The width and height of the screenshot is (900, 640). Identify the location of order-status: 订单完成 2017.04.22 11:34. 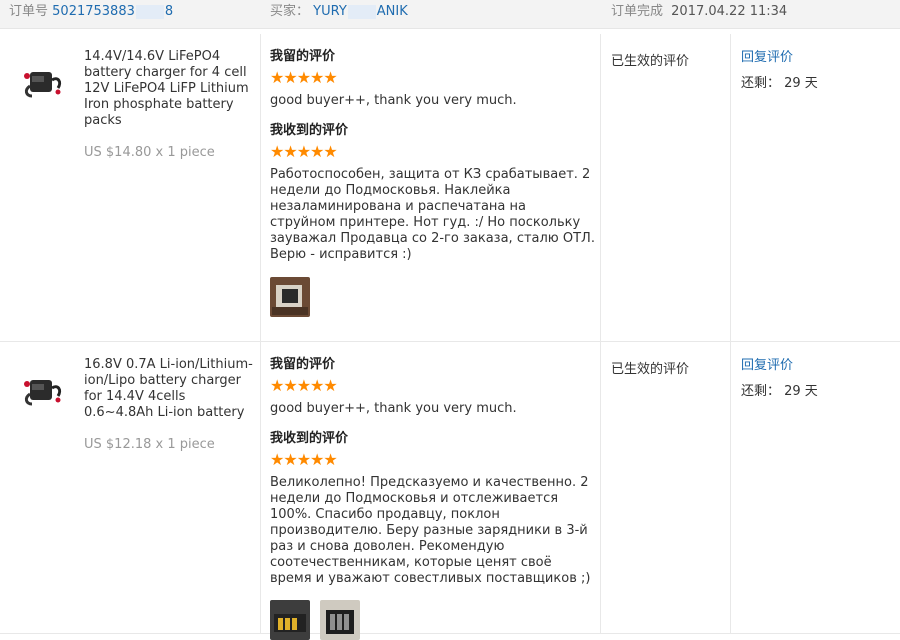
(699, 12).